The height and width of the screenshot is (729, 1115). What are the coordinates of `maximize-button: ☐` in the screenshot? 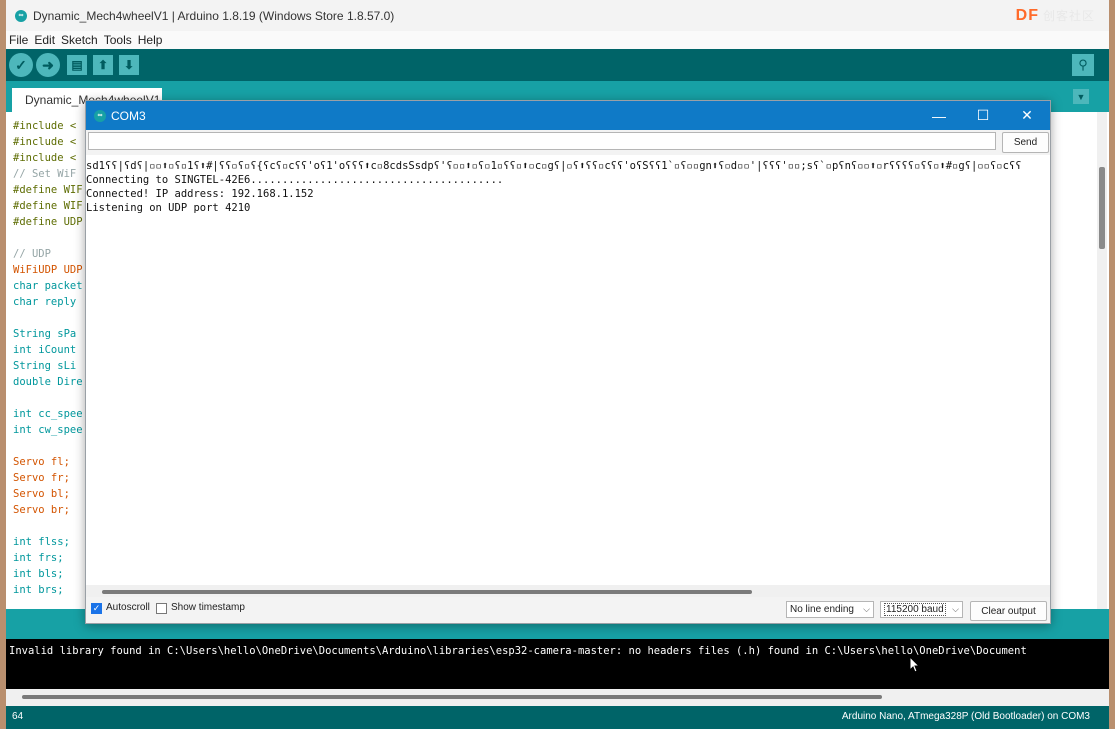 It's located at (983, 115).